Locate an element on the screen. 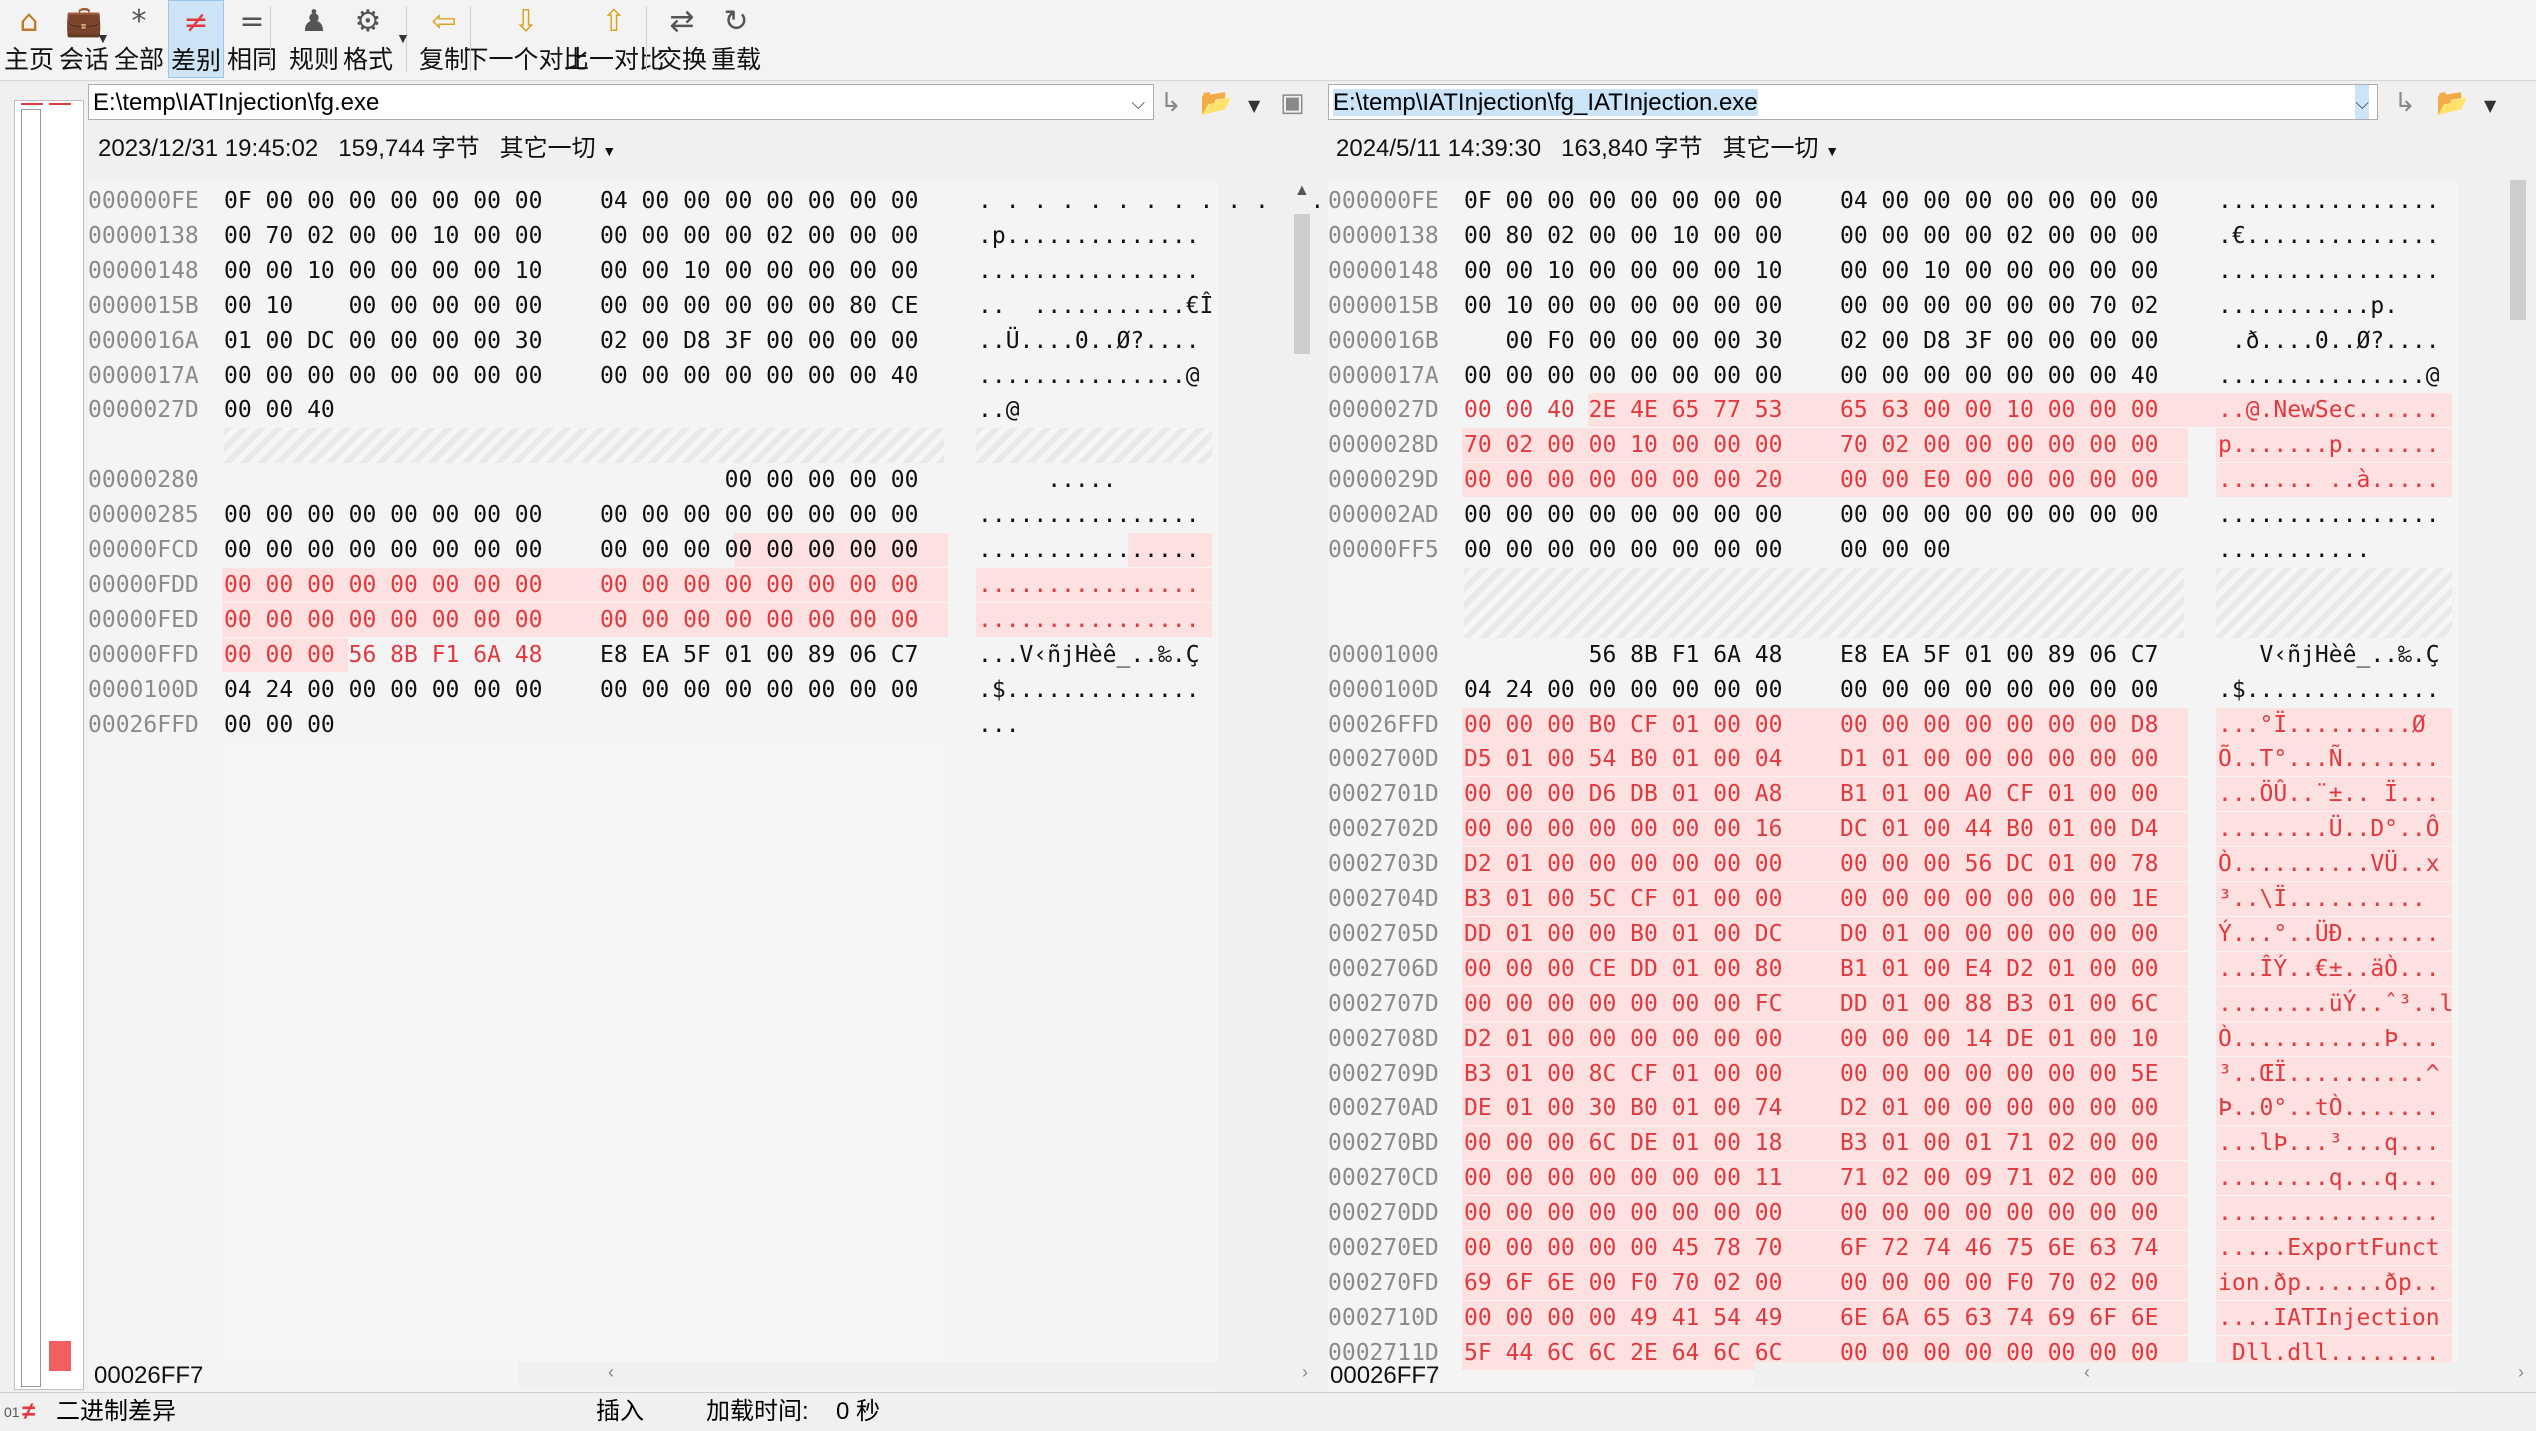 This screenshot has width=2536, height=1431. format-dropdown-icon: ▼ is located at coordinates (403, 38).